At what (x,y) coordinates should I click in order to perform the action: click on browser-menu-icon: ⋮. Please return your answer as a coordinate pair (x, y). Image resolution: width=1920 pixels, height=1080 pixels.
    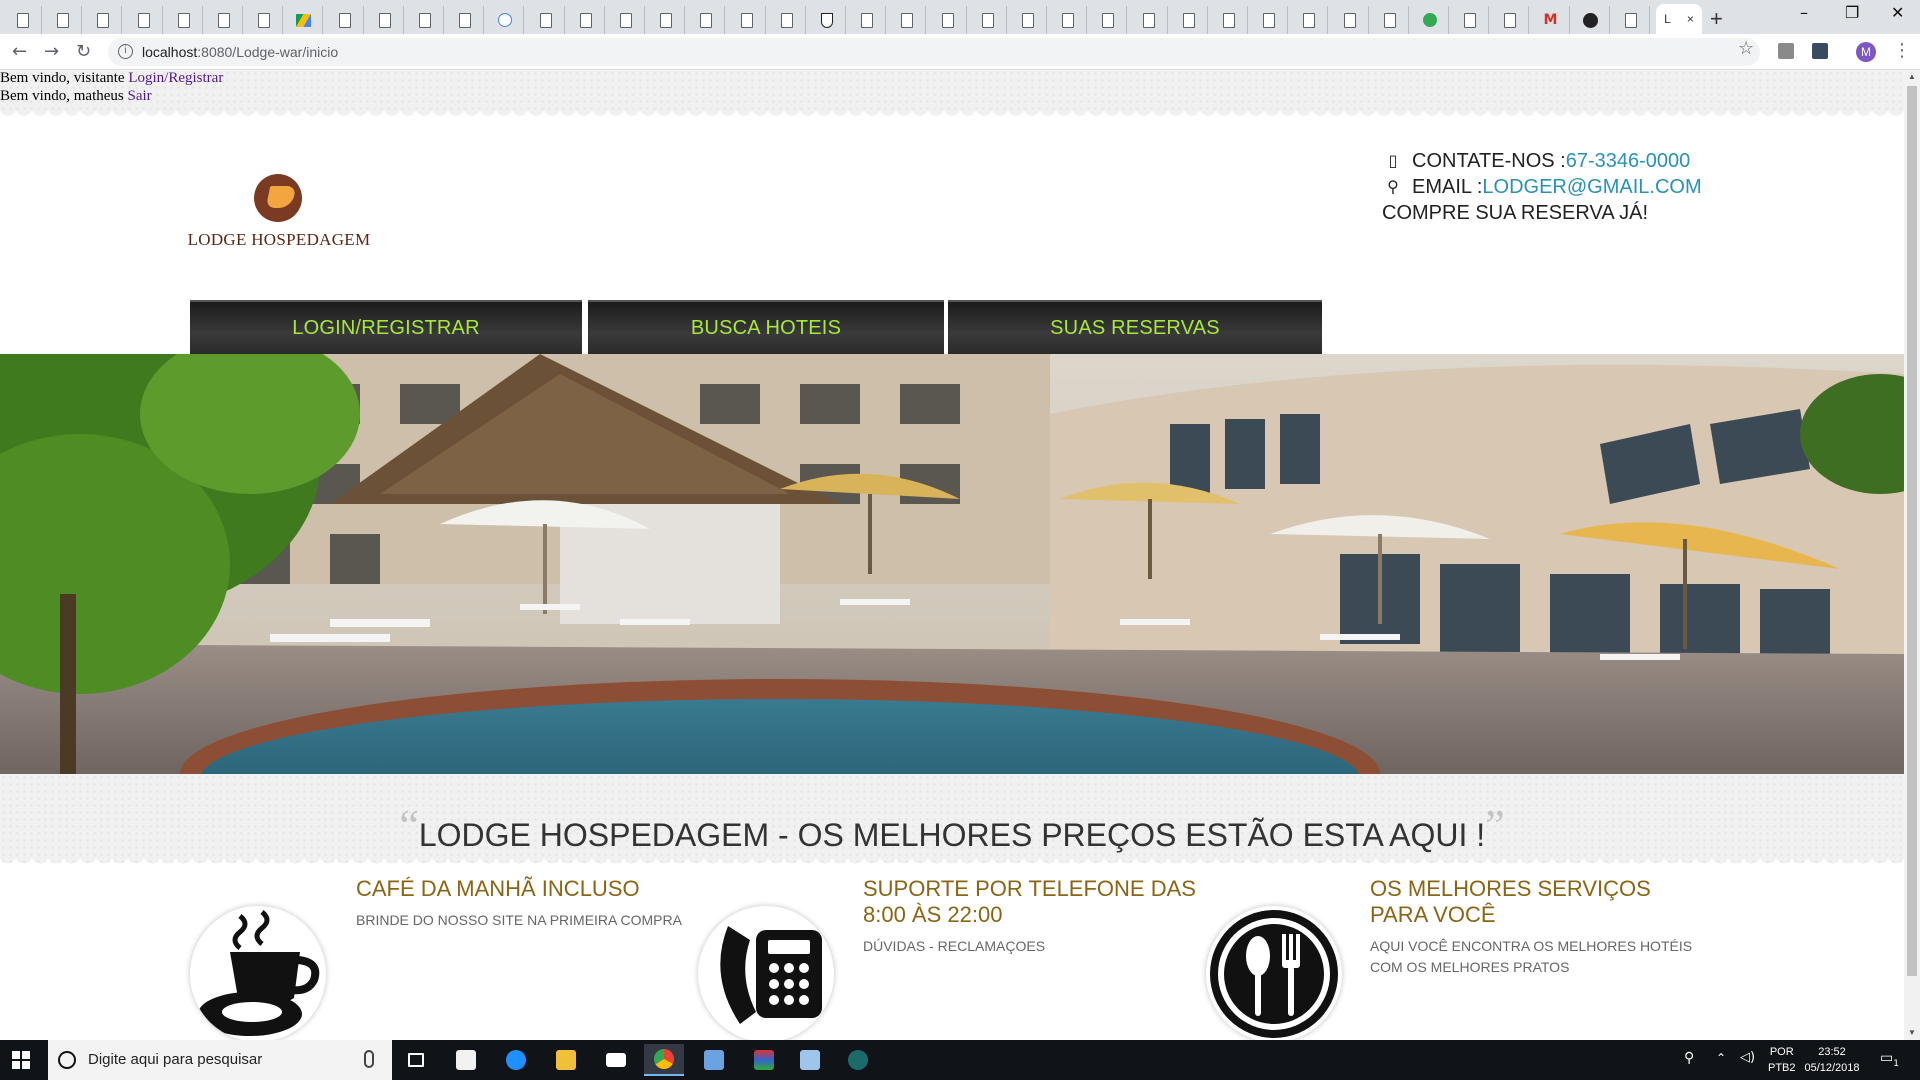
    Looking at the image, I should click on (1902, 50).